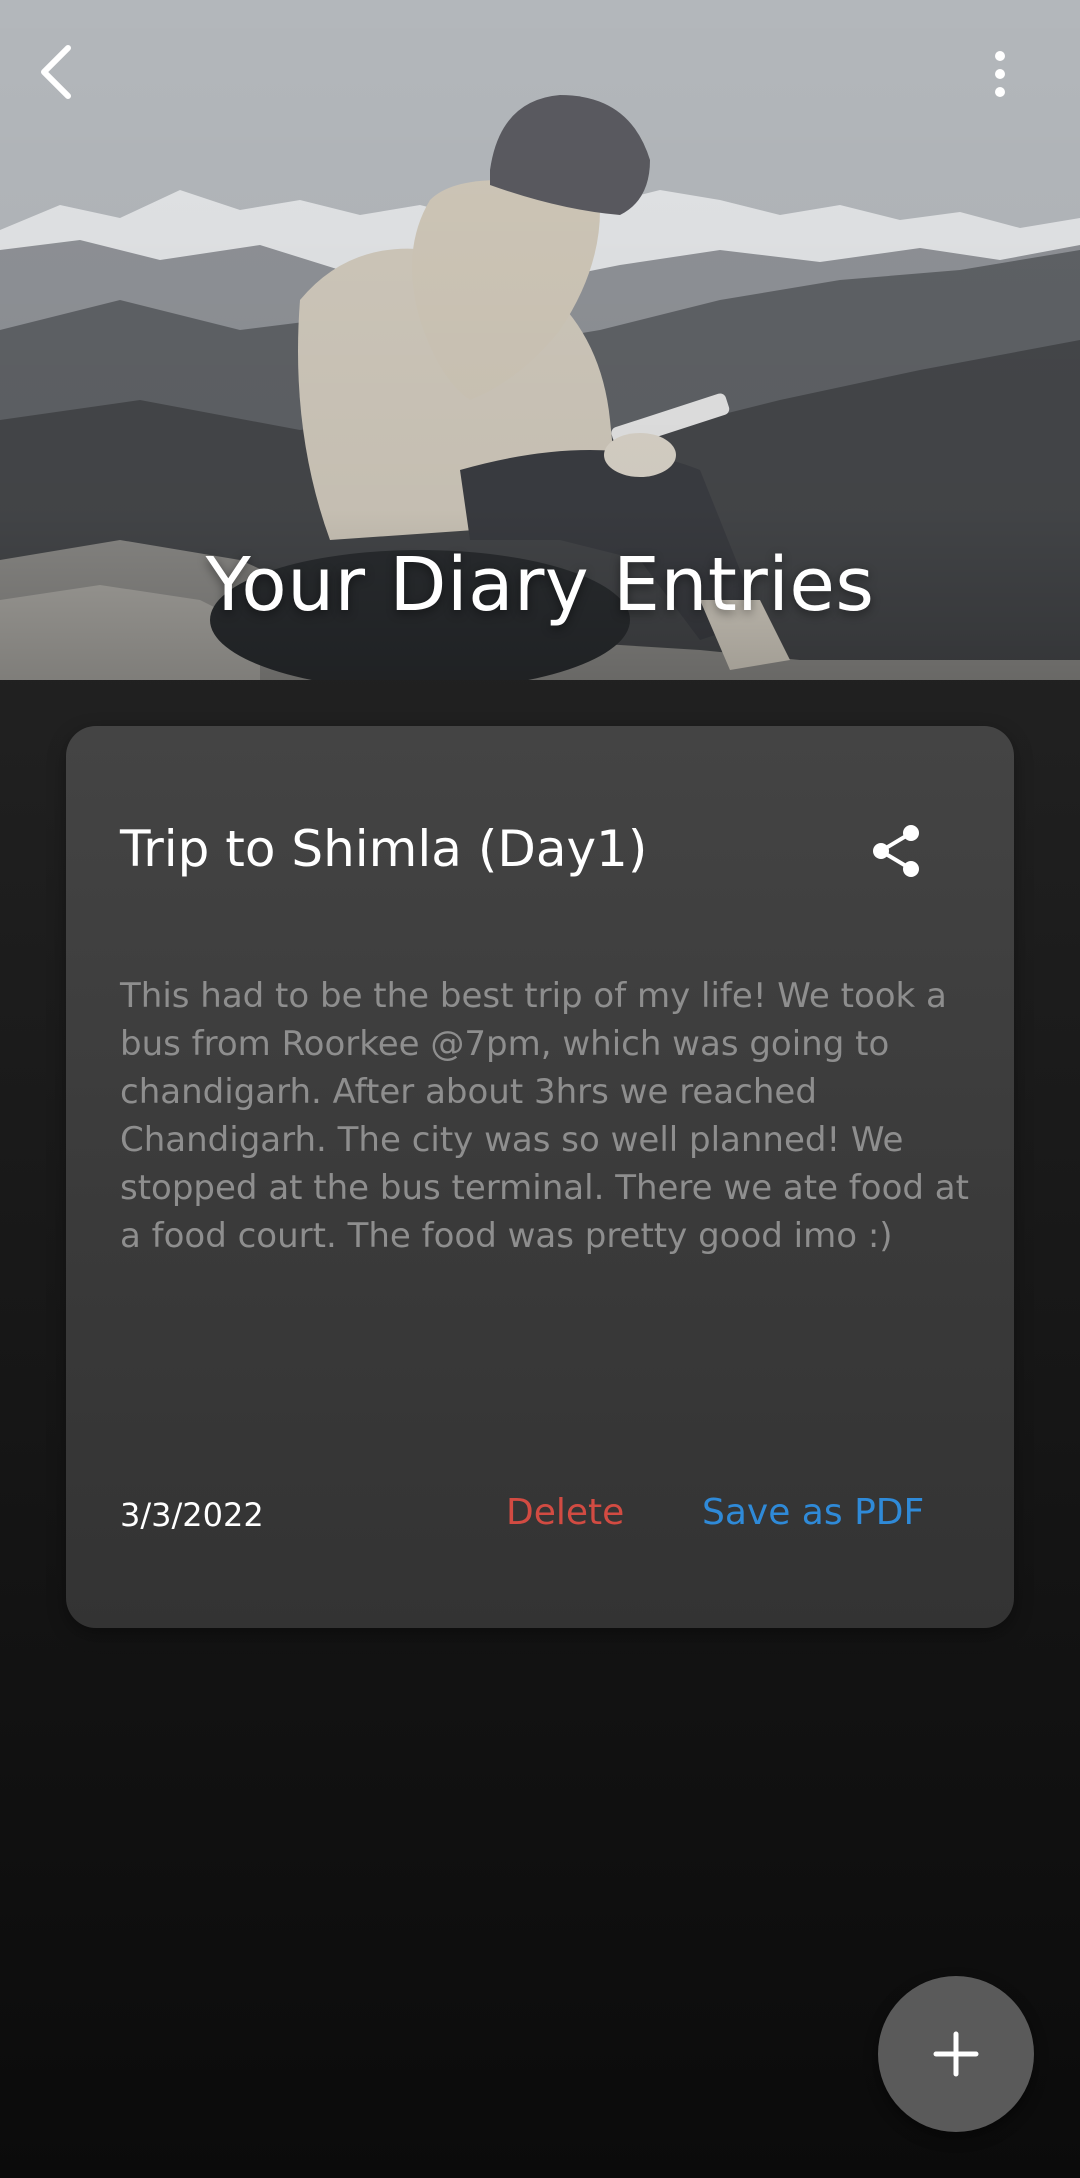  Describe the element at coordinates (1000, 74) in the screenshot. I see `more-vertical-icon` at that location.